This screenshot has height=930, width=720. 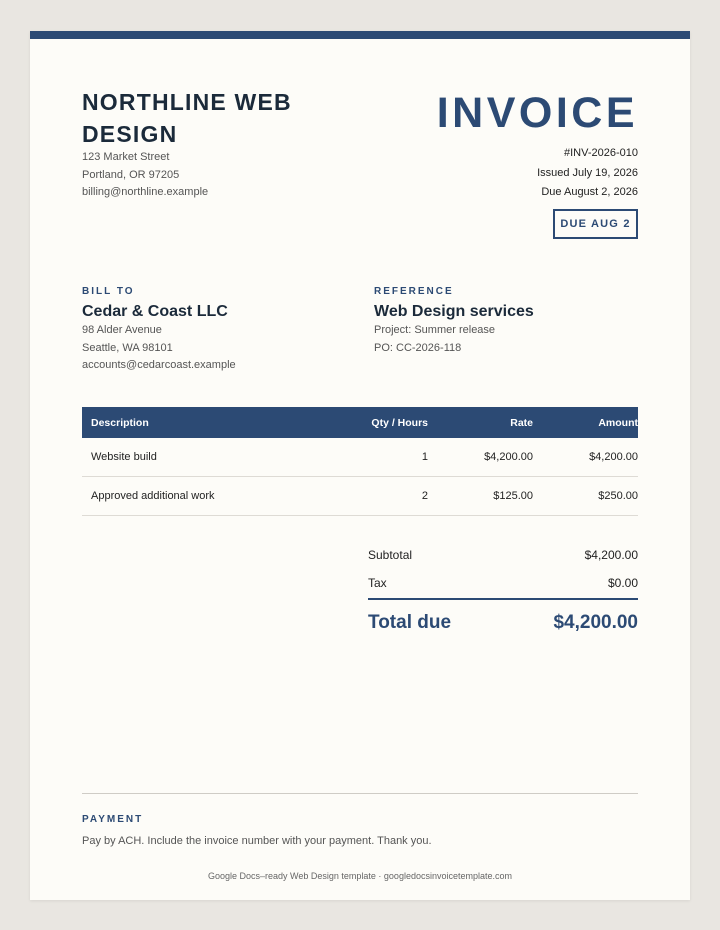 I want to click on header-amount: Amount, so click(x=618, y=422).